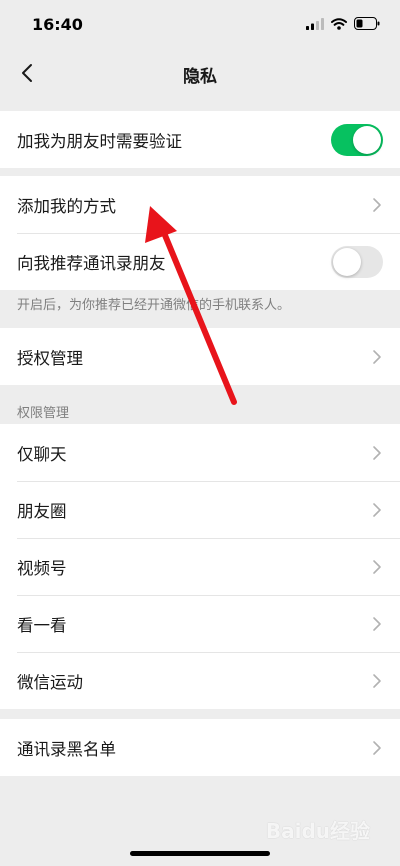 The image size is (400, 866). What do you see at coordinates (57, 24) in the screenshot?
I see `status-time: 16:40` at bounding box center [57, 24].